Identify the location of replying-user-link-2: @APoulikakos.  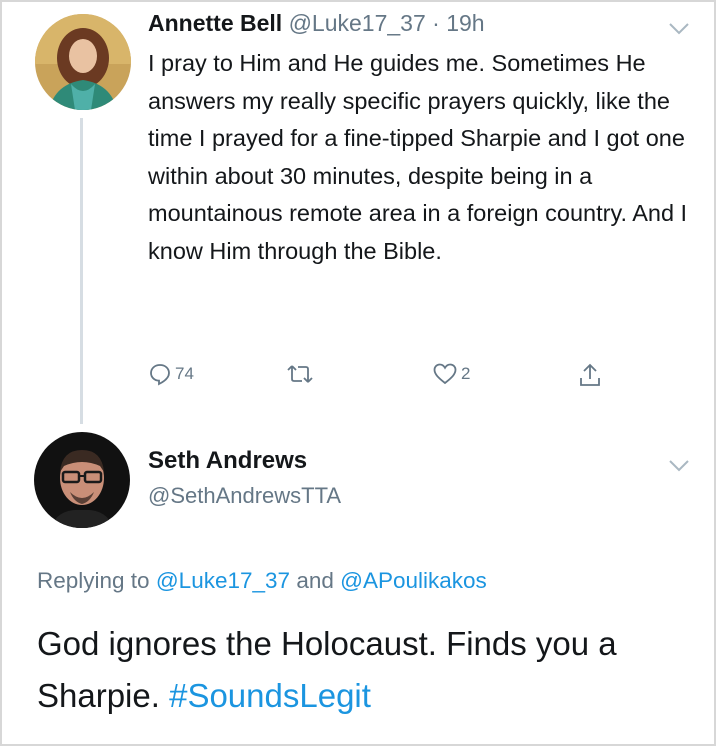
(413, 580).